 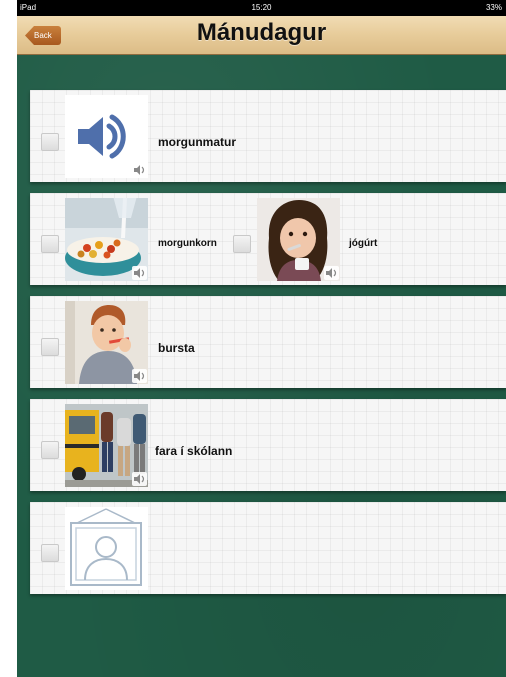 I want to click on school-bus-photo, so click(x=106, y=445).